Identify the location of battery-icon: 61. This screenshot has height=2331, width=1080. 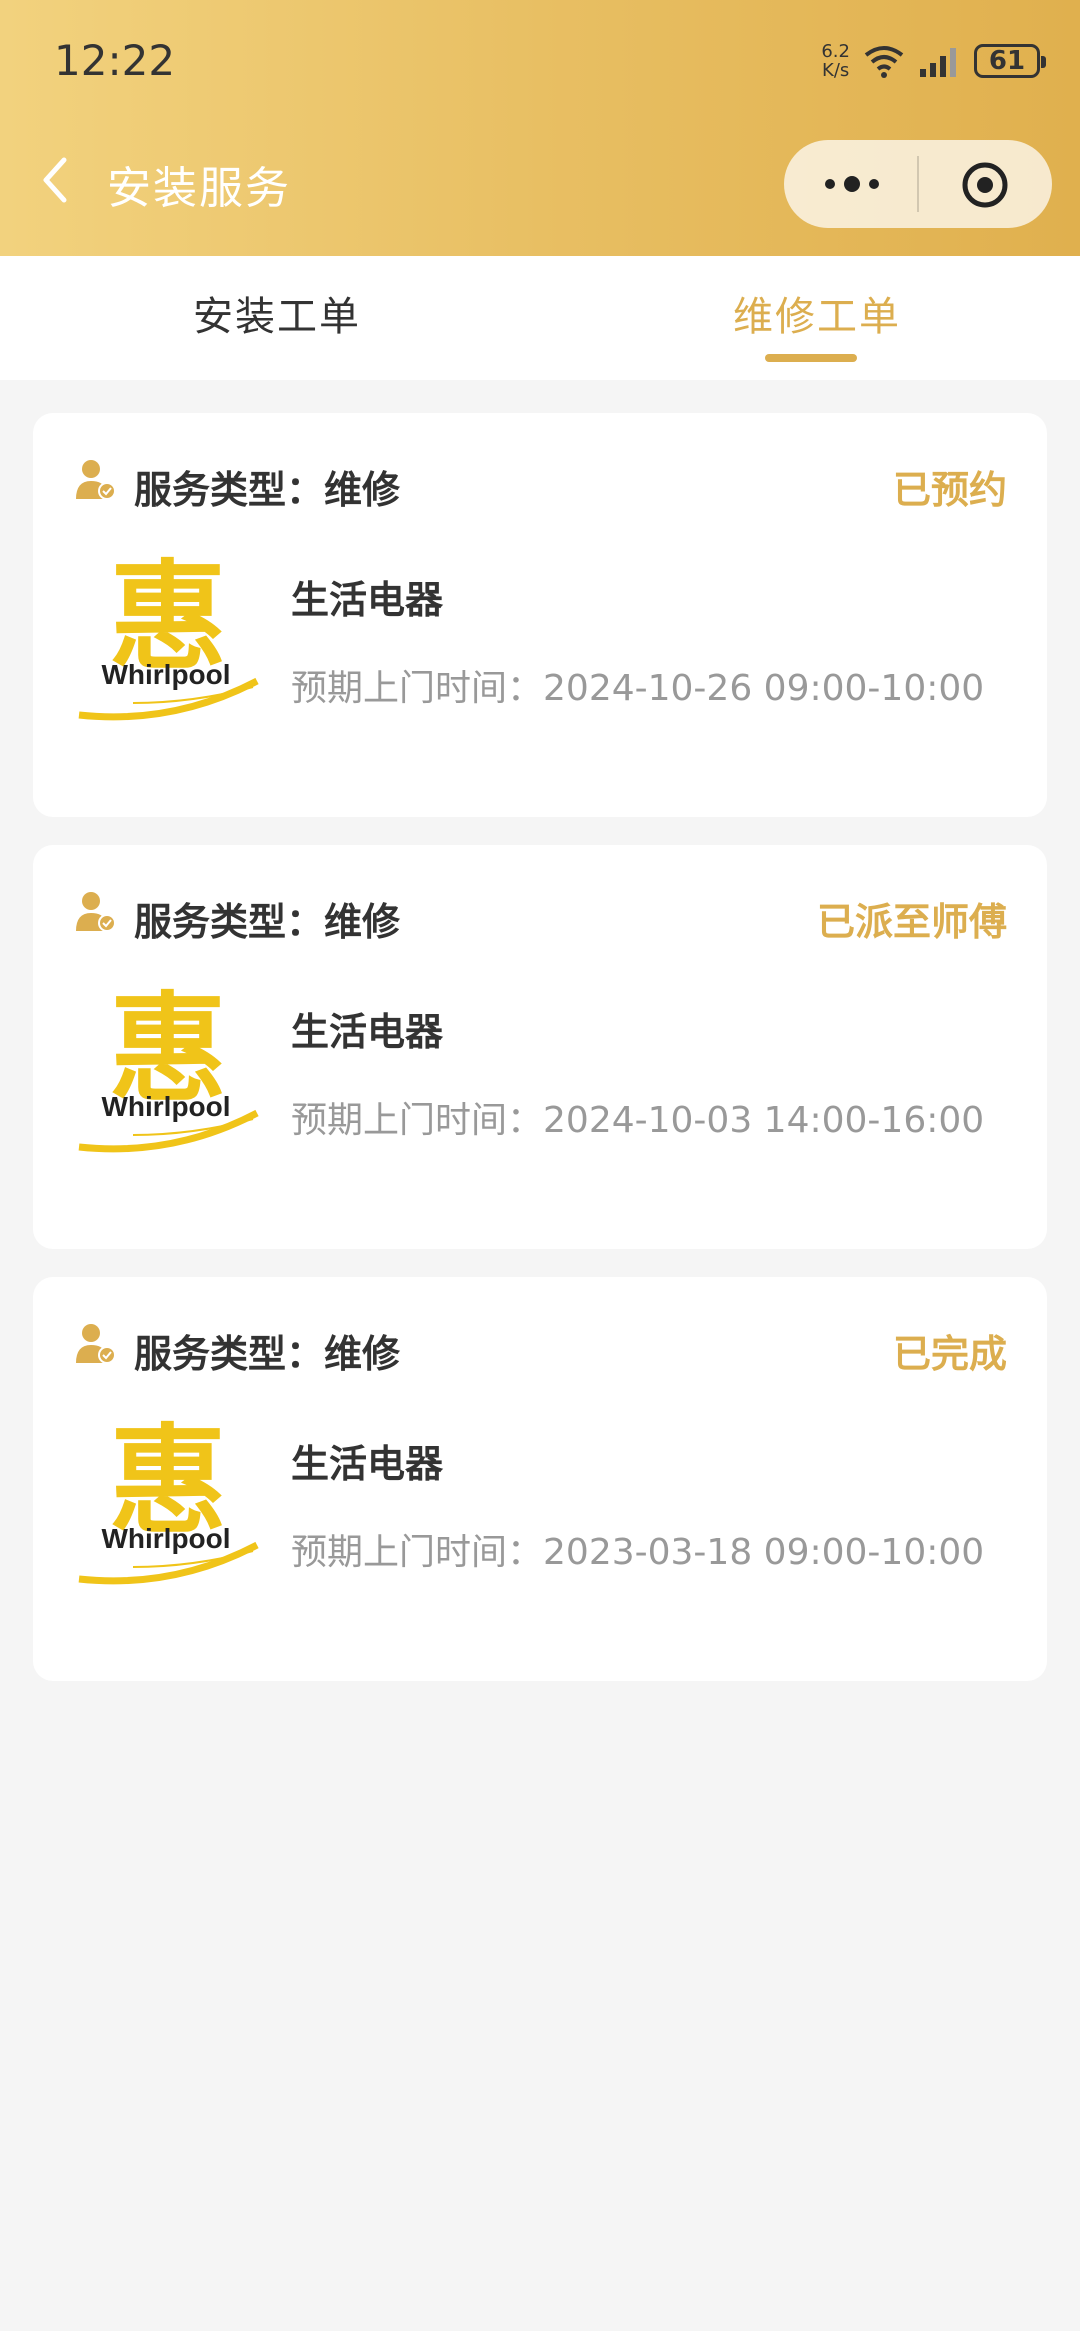
(1010, 61).